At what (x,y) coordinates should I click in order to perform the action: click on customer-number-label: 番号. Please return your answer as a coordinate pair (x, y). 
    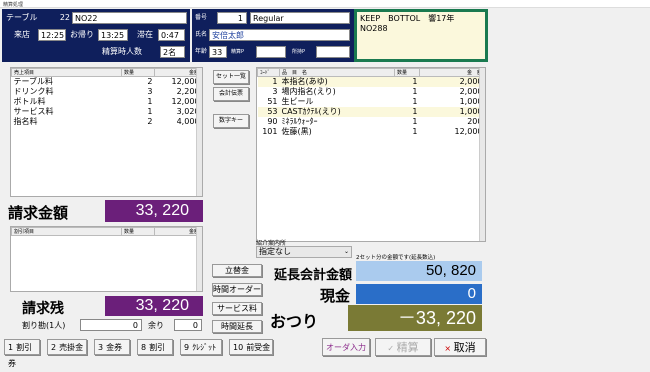
    Looking at the image, I should click on (201, 17).